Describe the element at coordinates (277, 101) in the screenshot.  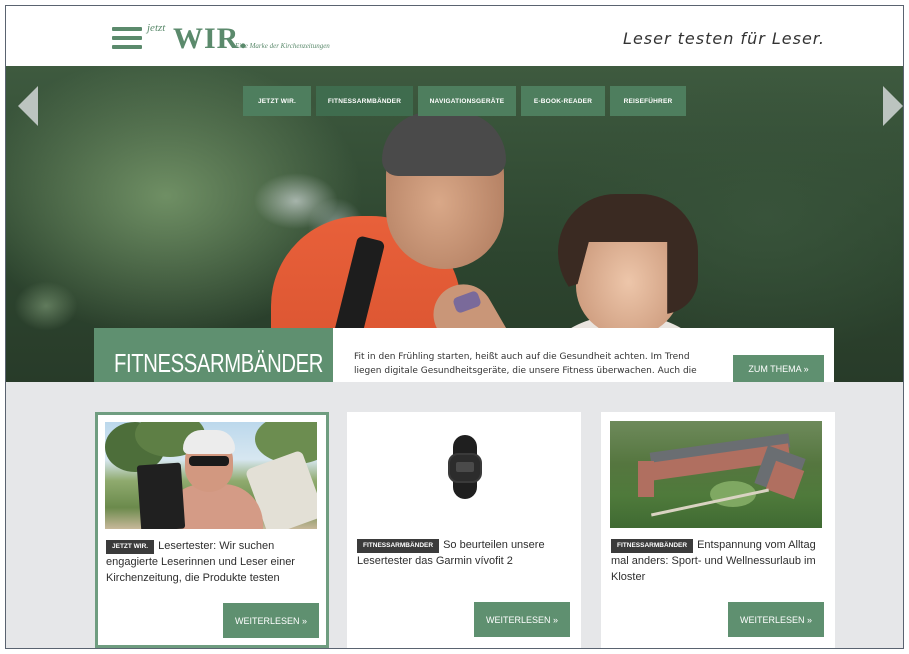
I see `nav-item-jetzt-wir: JETZT WIR.` at that location.